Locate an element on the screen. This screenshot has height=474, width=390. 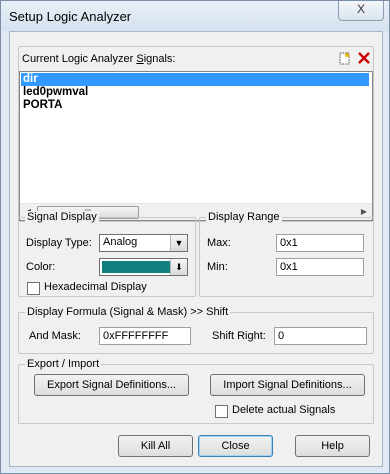
signal-item: led0pwmval is located at coordinates (54, 92).